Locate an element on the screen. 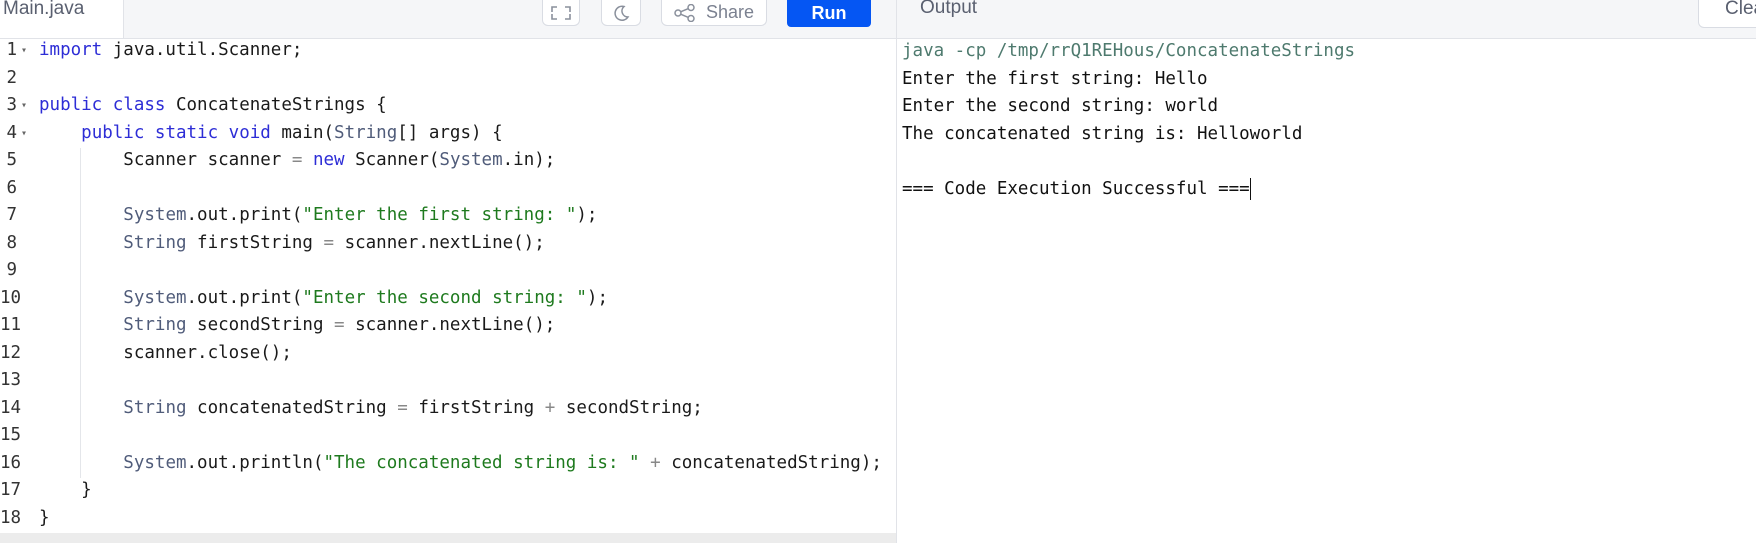 The height and width of the screenshot is (543, 1756). run-button: Run is located at coordinates (829, 13).